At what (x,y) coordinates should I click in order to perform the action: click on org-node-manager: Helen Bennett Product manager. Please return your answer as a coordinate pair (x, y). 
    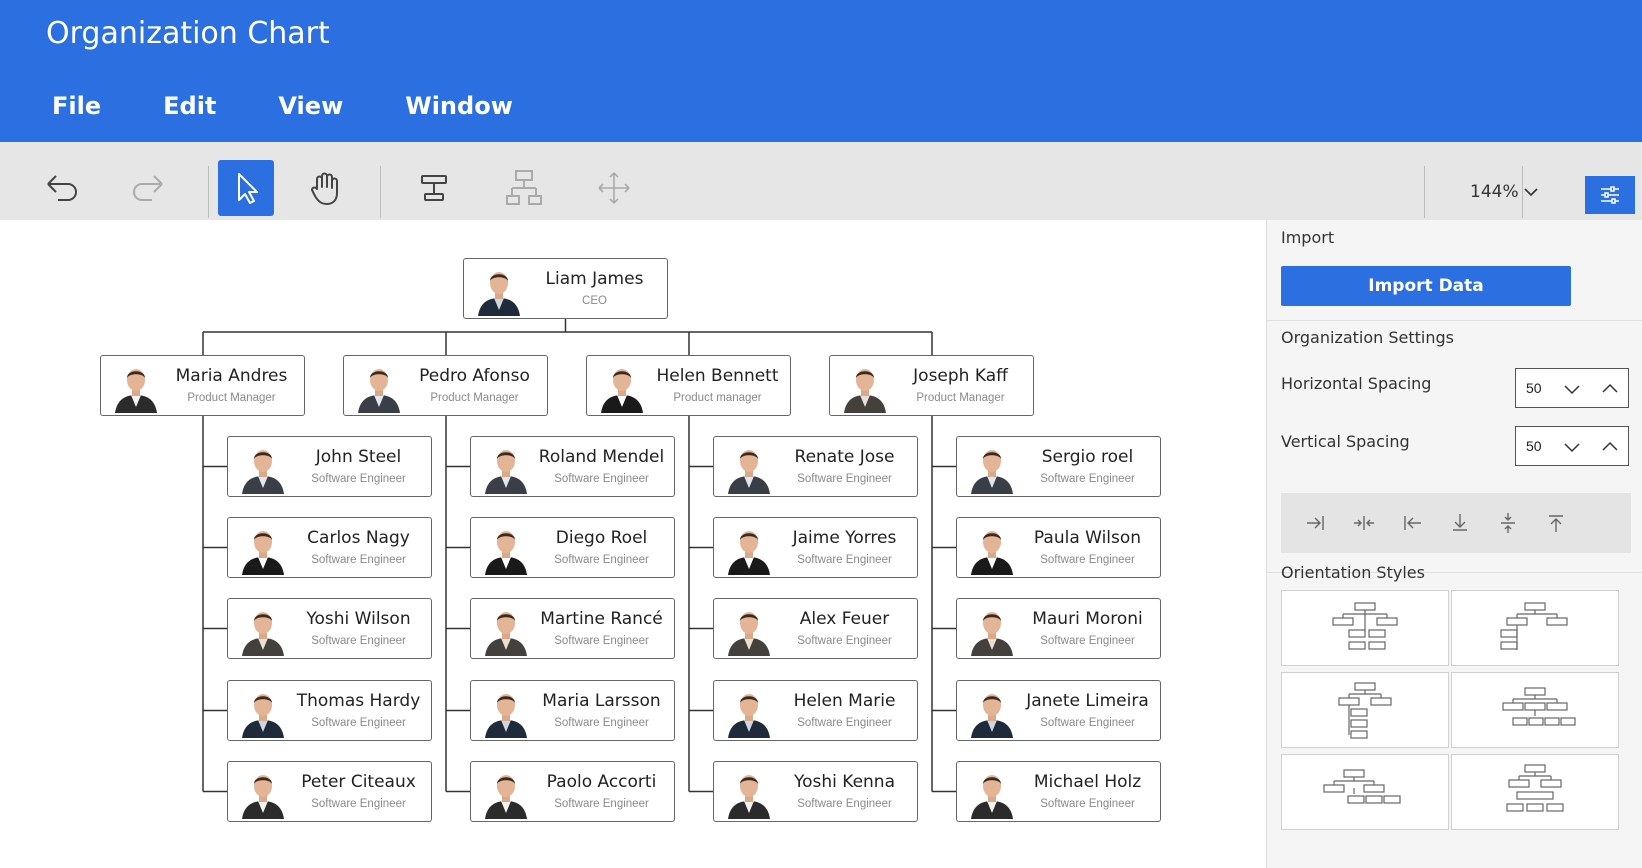
    Looking at the image, I should click on (688, 385).